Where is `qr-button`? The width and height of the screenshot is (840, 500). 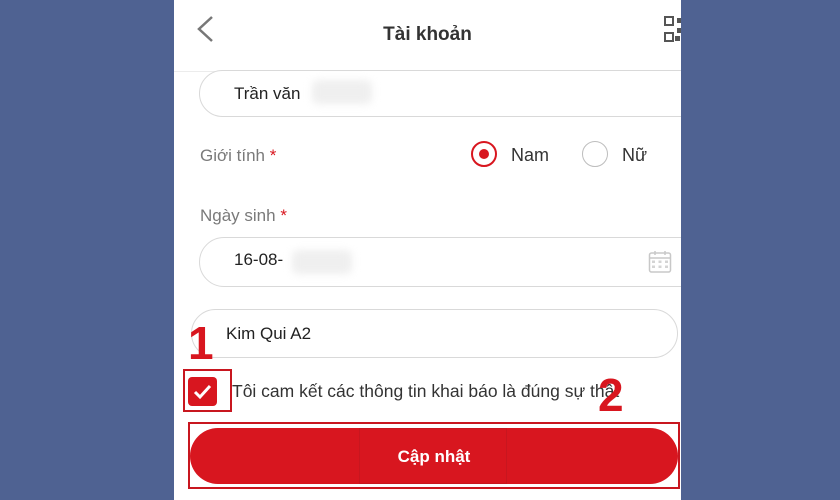 qr-button is located at coordinates (672, 30).